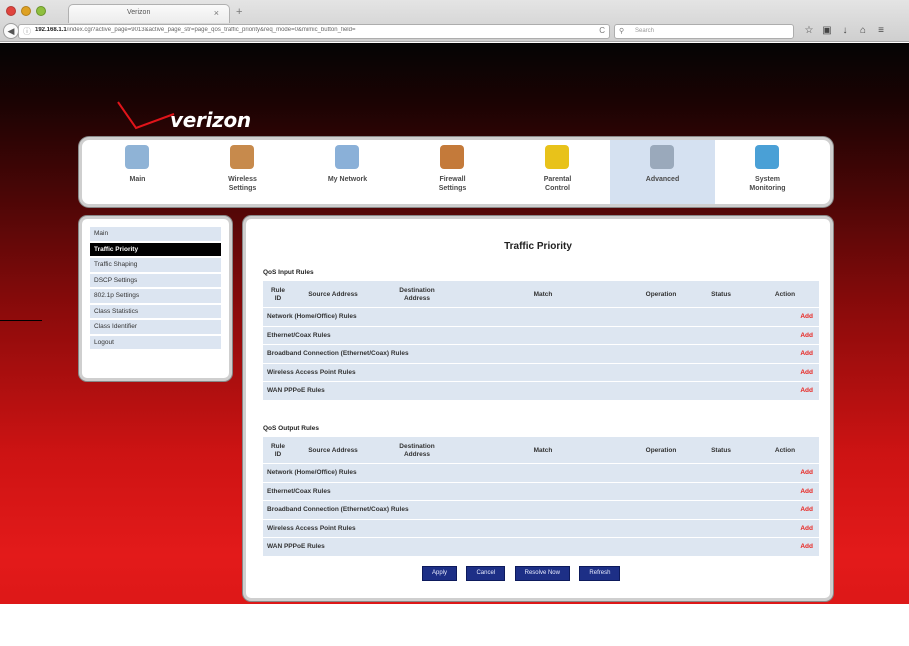 This screenshot has height=646, width=909. Describe the element at coordinates (347, 157) in the screenshot. I see `network-icon` at that location.